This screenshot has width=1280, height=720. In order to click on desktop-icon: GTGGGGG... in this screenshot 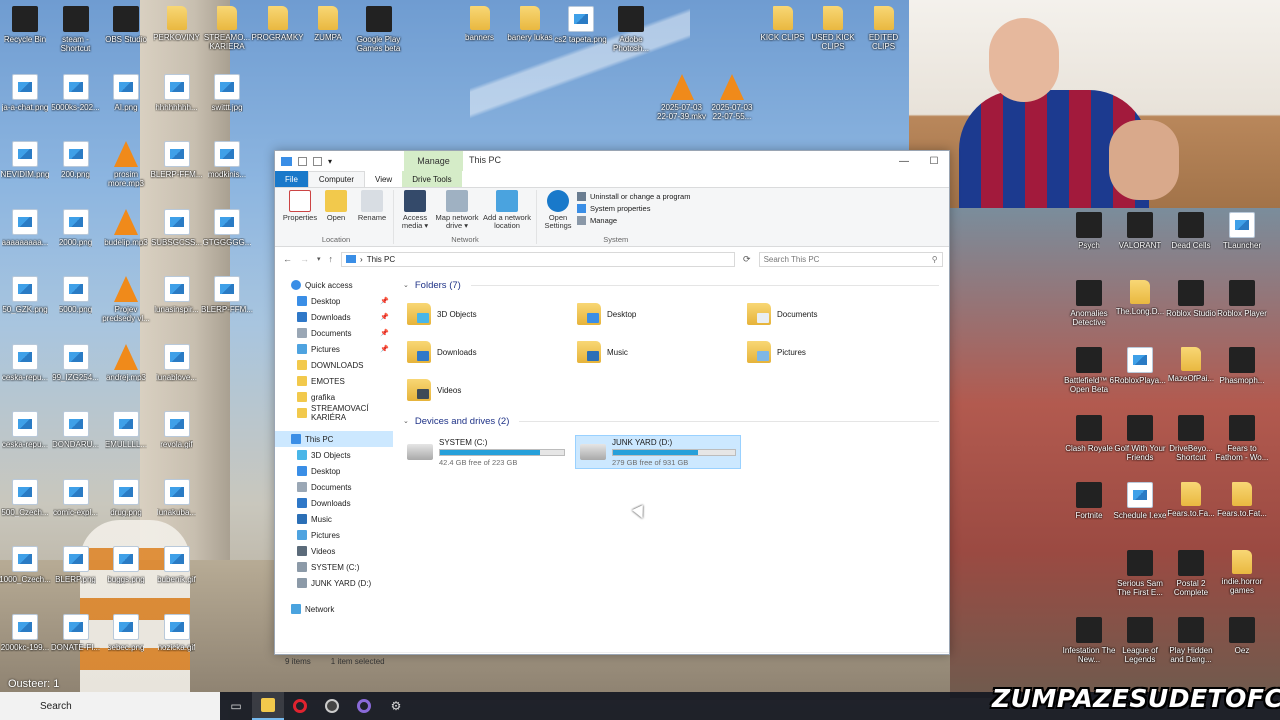, I will do `click(227, 227)`.